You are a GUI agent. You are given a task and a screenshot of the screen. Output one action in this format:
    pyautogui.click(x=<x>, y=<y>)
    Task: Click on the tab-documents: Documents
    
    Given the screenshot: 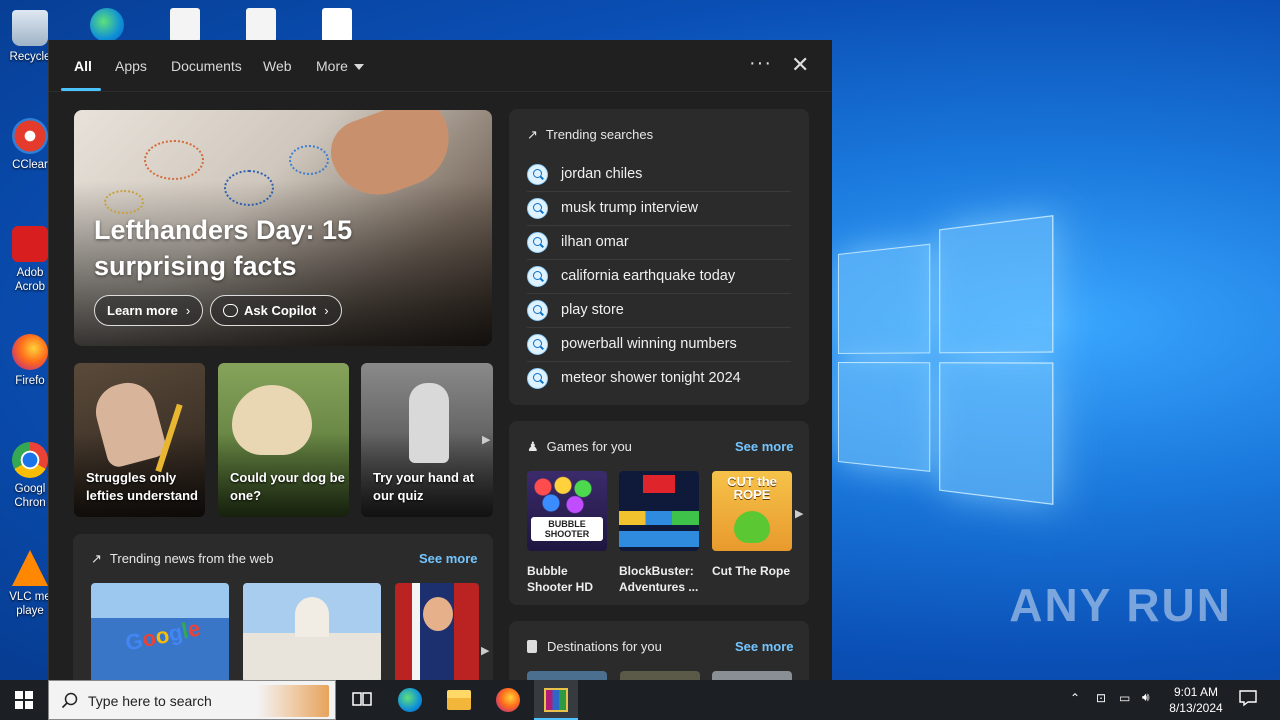 What is the action you would take?
    pyautogui.click(x=206, y=66)
    